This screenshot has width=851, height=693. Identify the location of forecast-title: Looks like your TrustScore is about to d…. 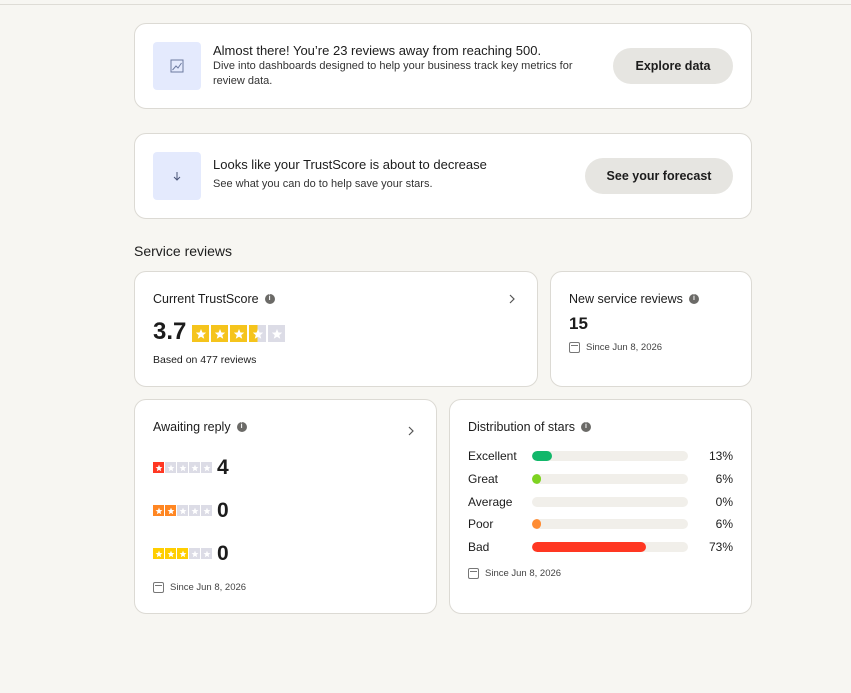
(350, 164).